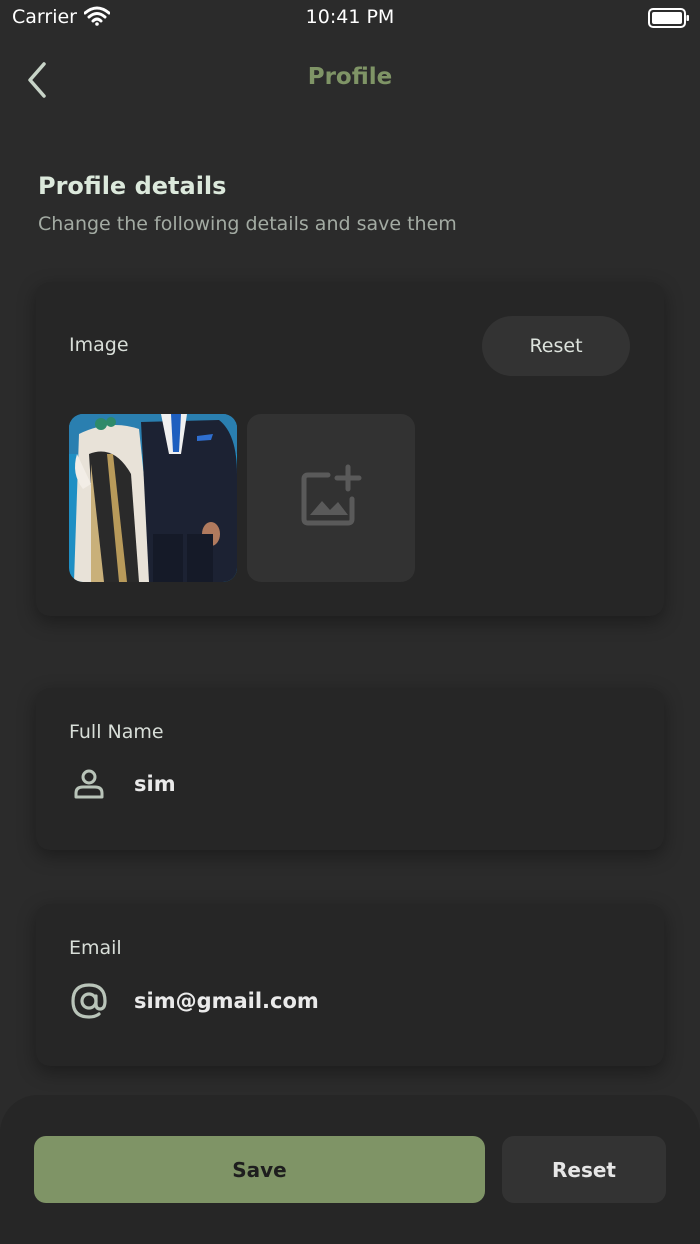 The image size is (700, 1244). What do you see at coordinates (95, 948) in the screenshot?
I see `email-label: Email` at bounding box center [95, 948].